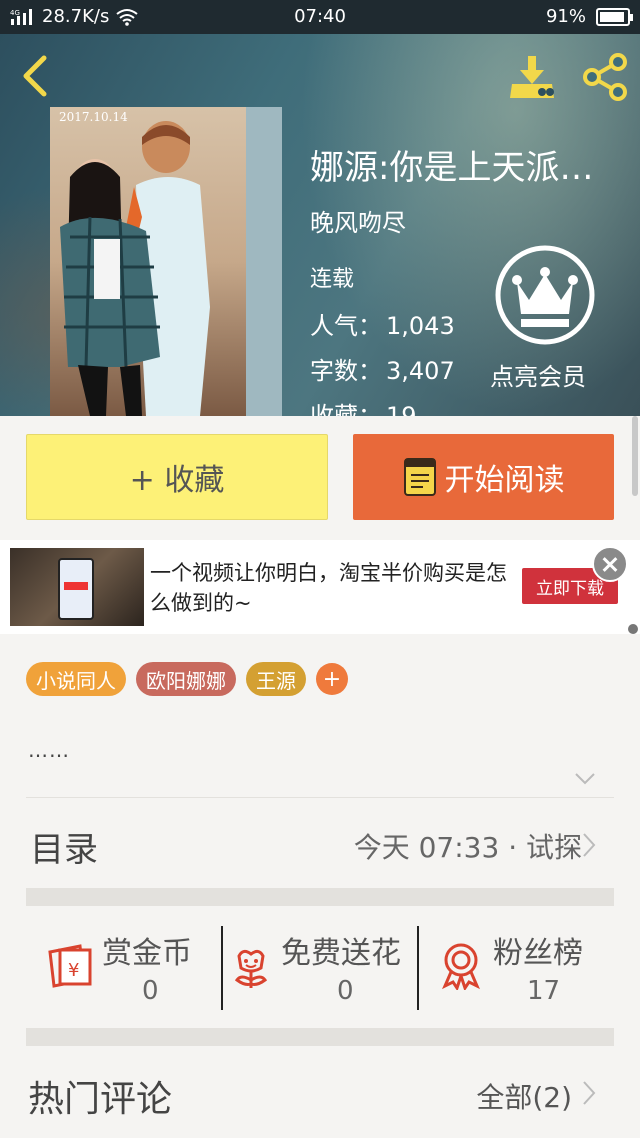  What do you see at coordinates (276, 679) in the screenshot?
I see `tag-chip: 王源` at bounding box center [276, 679].